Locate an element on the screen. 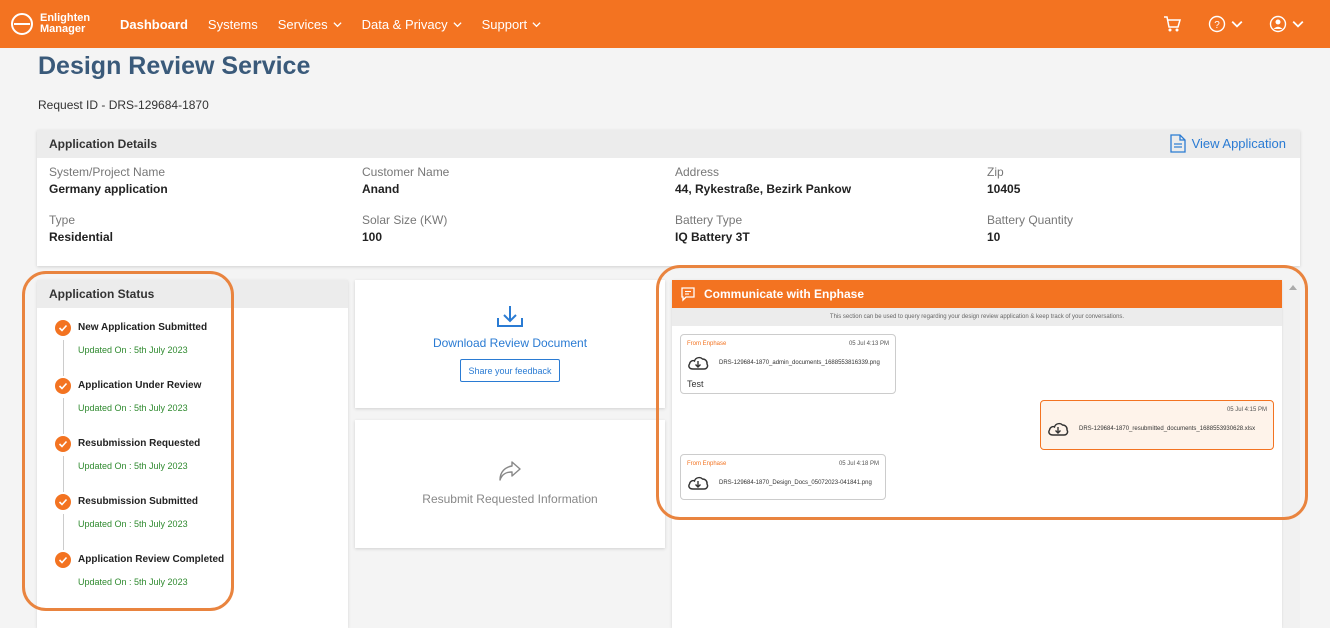 The height and width of the screenshot is (628, 1330). field-value: Germany application is located at coordinates (108, 189).